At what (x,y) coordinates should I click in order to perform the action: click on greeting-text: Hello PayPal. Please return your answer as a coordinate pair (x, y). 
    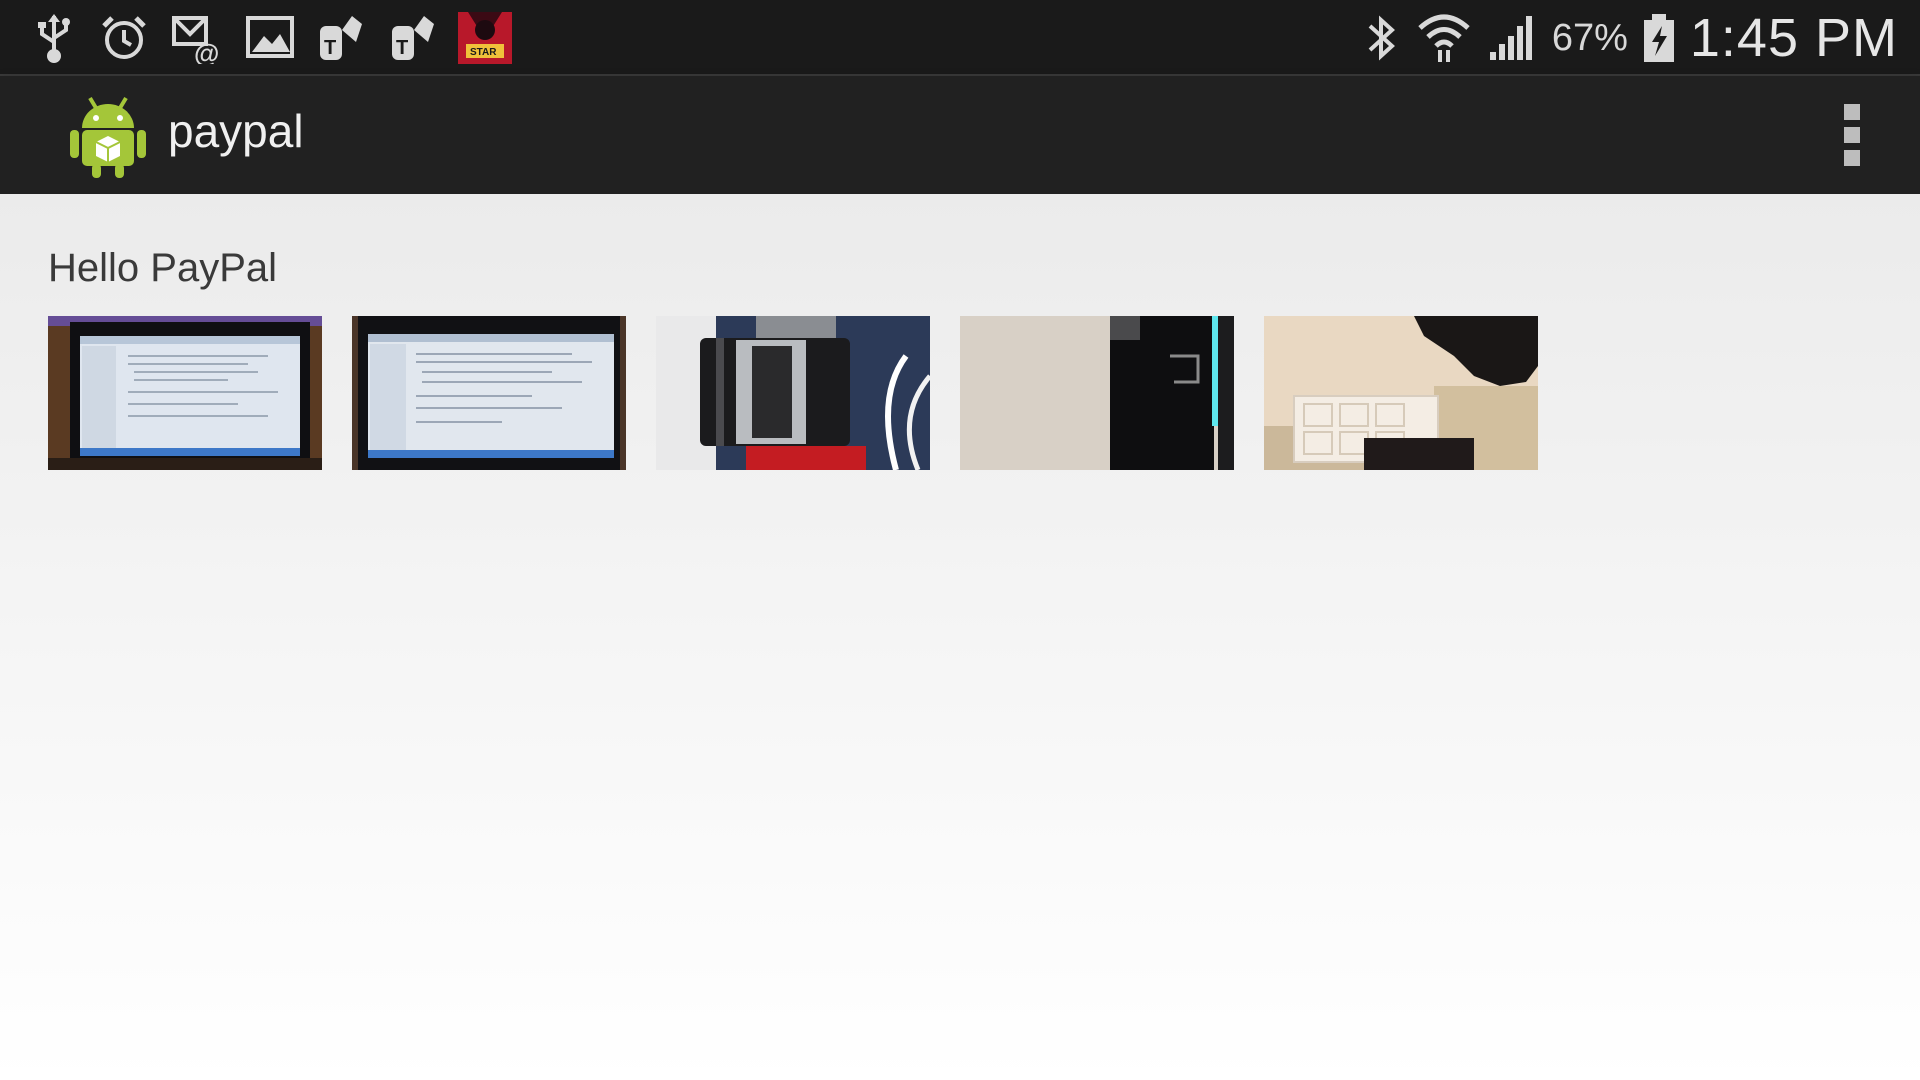
    Looking at the image, I should click on (163, 268).